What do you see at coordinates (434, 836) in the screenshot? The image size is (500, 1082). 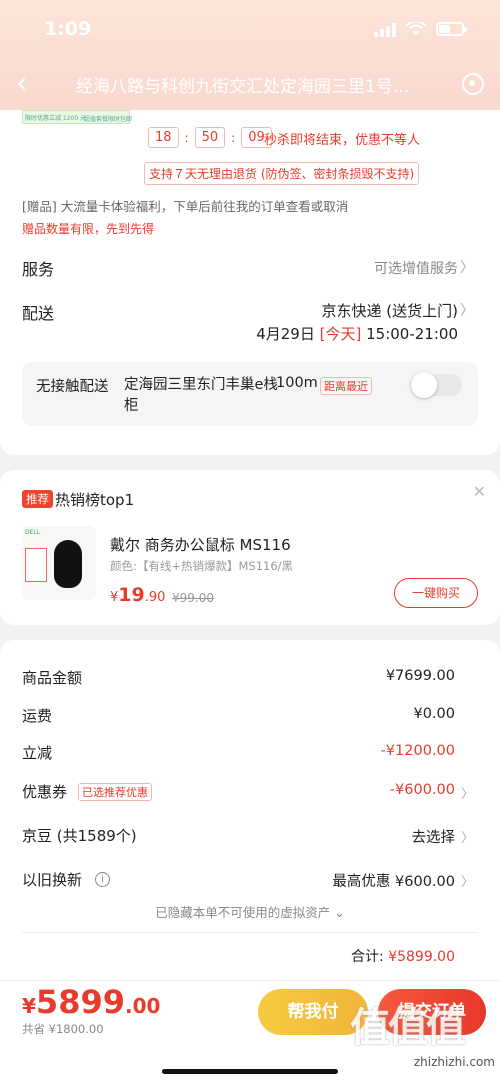 I see `jingdou-select: 去选择` at bounding box center [434, 836].